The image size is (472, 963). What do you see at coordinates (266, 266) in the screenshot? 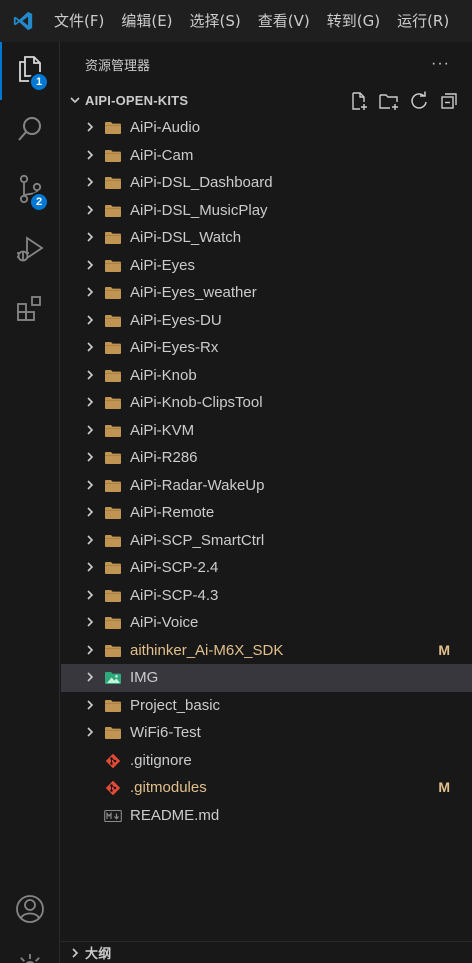
I see `tree-item: AiPi-Eyes` at bounding box center [266, 266].